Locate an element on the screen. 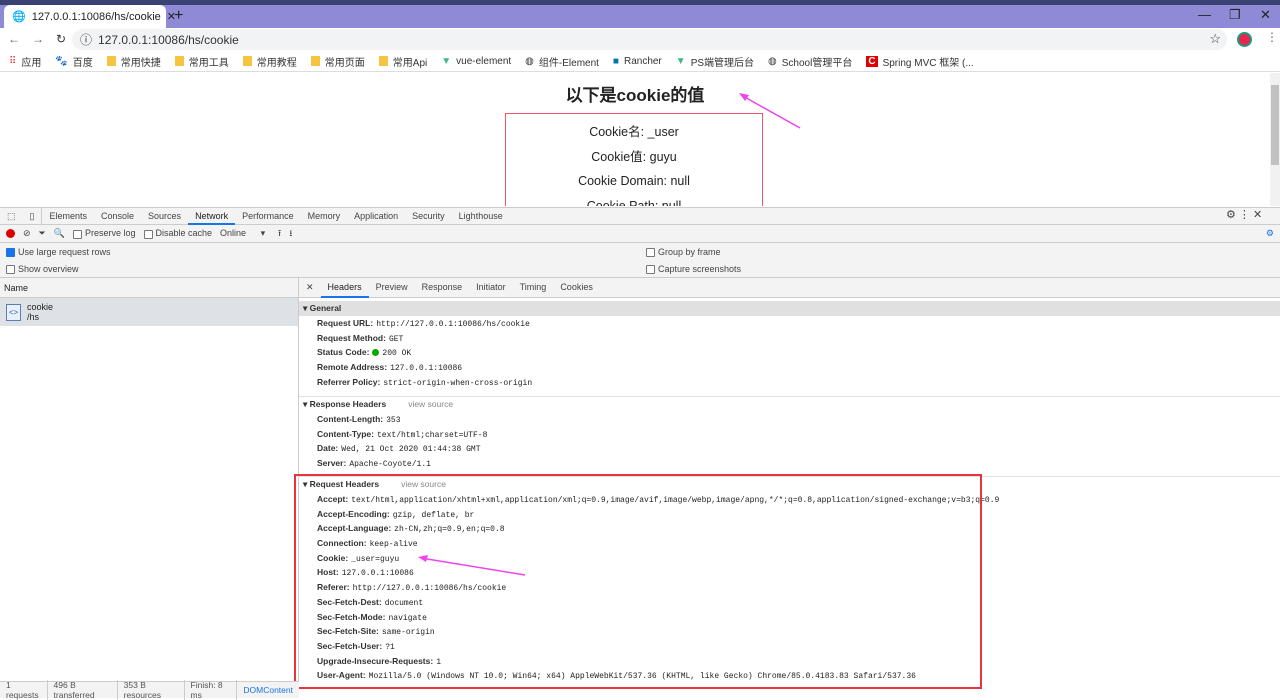 The height and width of the screenshot is (700, 1280). document-icon: <> is located at coordinates (13, 312).